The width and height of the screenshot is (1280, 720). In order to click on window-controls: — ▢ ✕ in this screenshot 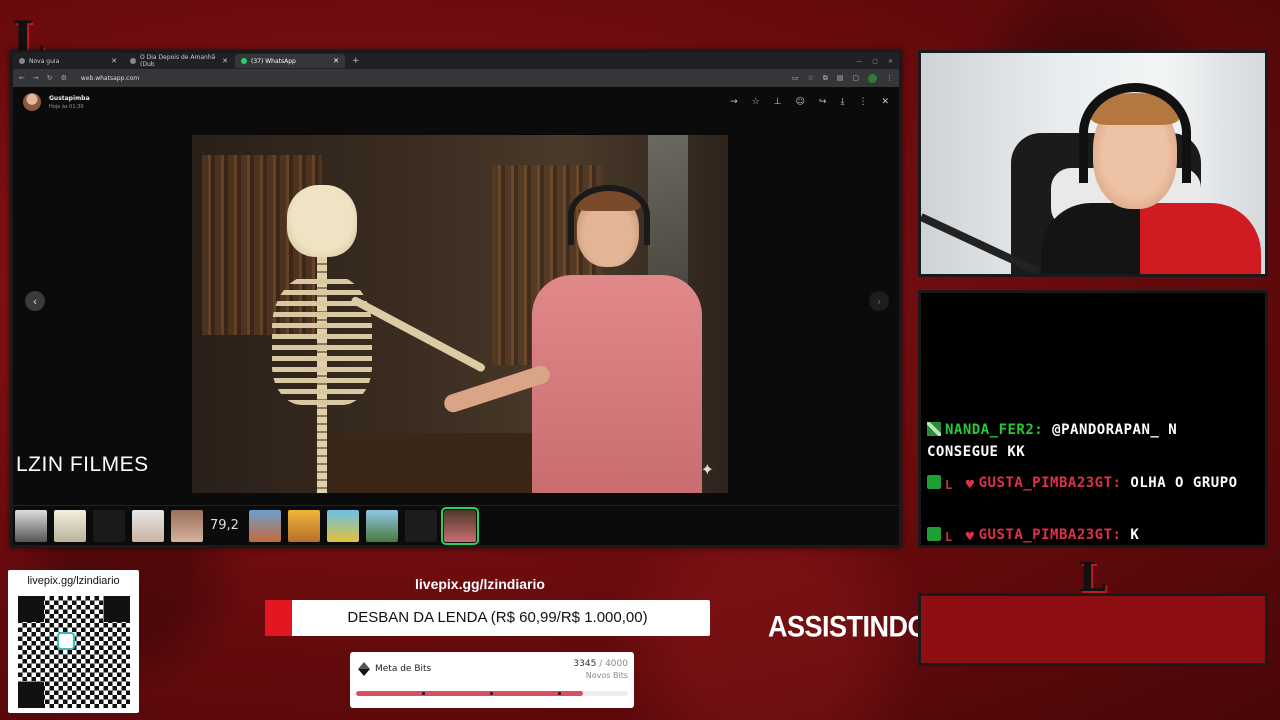, I will do `click(877, 61)`.